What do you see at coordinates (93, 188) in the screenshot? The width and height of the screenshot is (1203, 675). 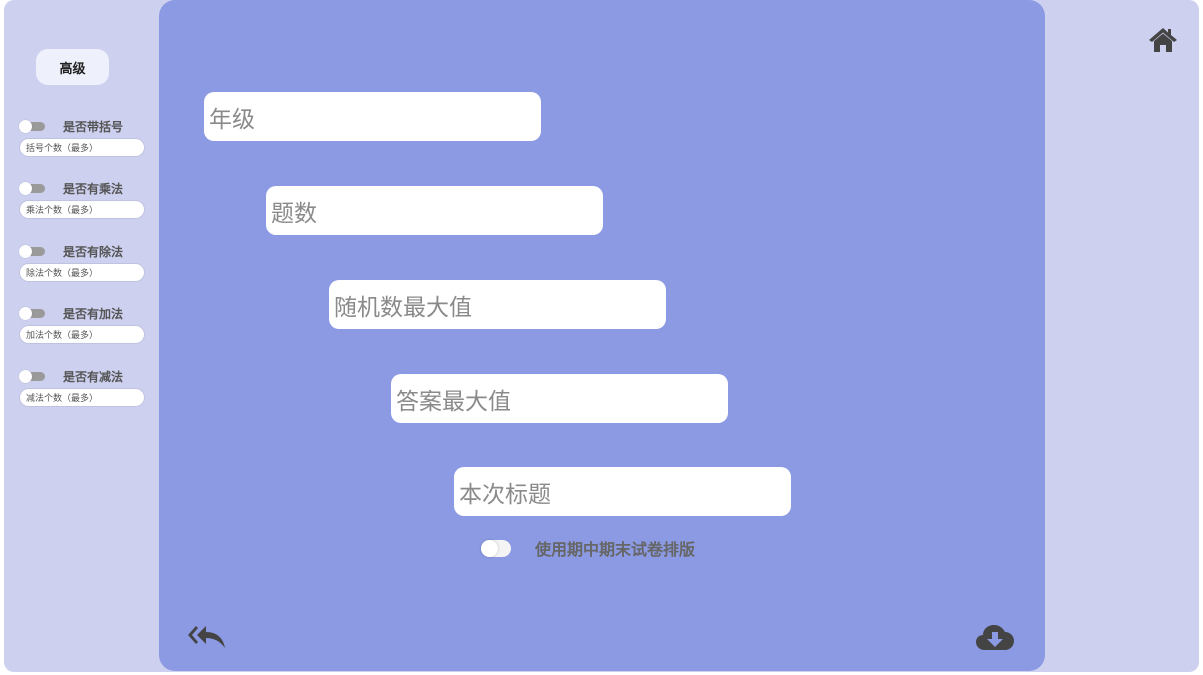 I see `multiplication-label: 是否有乘法` at bounding box center [93, 188].